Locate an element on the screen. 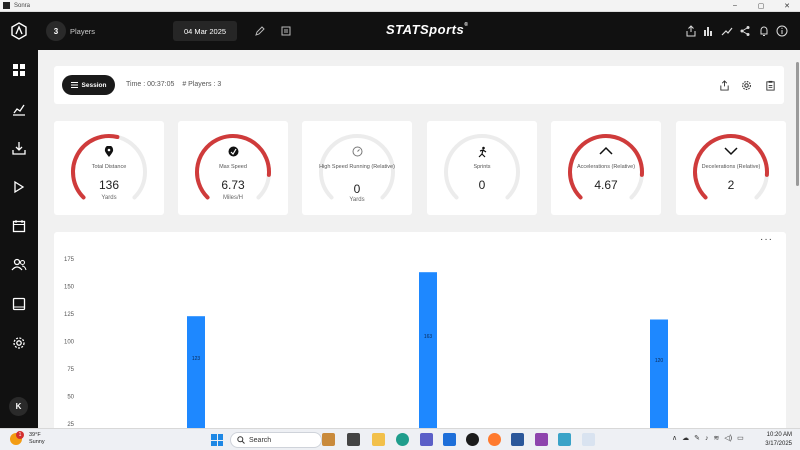 The image size is (800, 450). file-explorer-icon is located at coordinates (378, 439).